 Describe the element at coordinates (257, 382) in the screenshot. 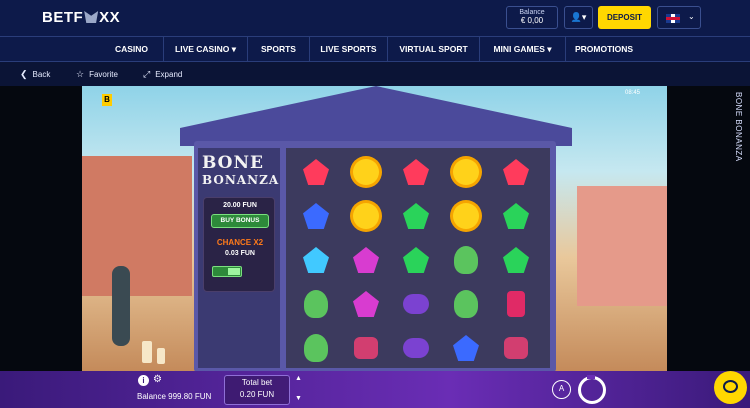

I see `total-bet-label: Total bet` at that location.